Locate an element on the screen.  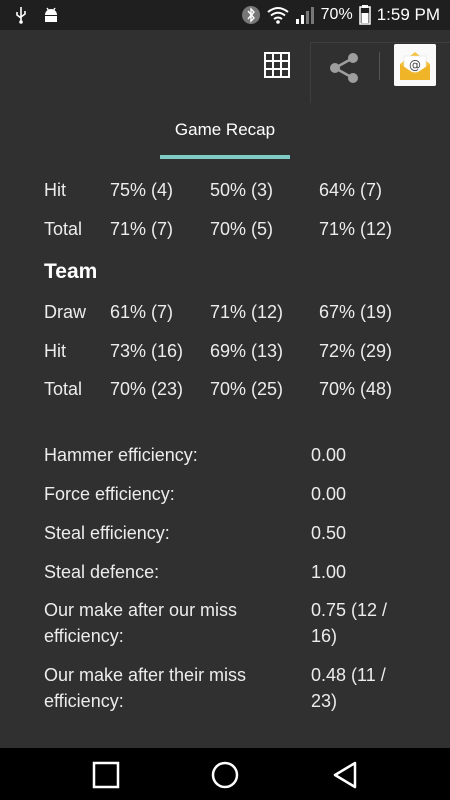
table-row: Total 71% (7) 70% (5) 71% (12) is located at coordinates (225, 234).